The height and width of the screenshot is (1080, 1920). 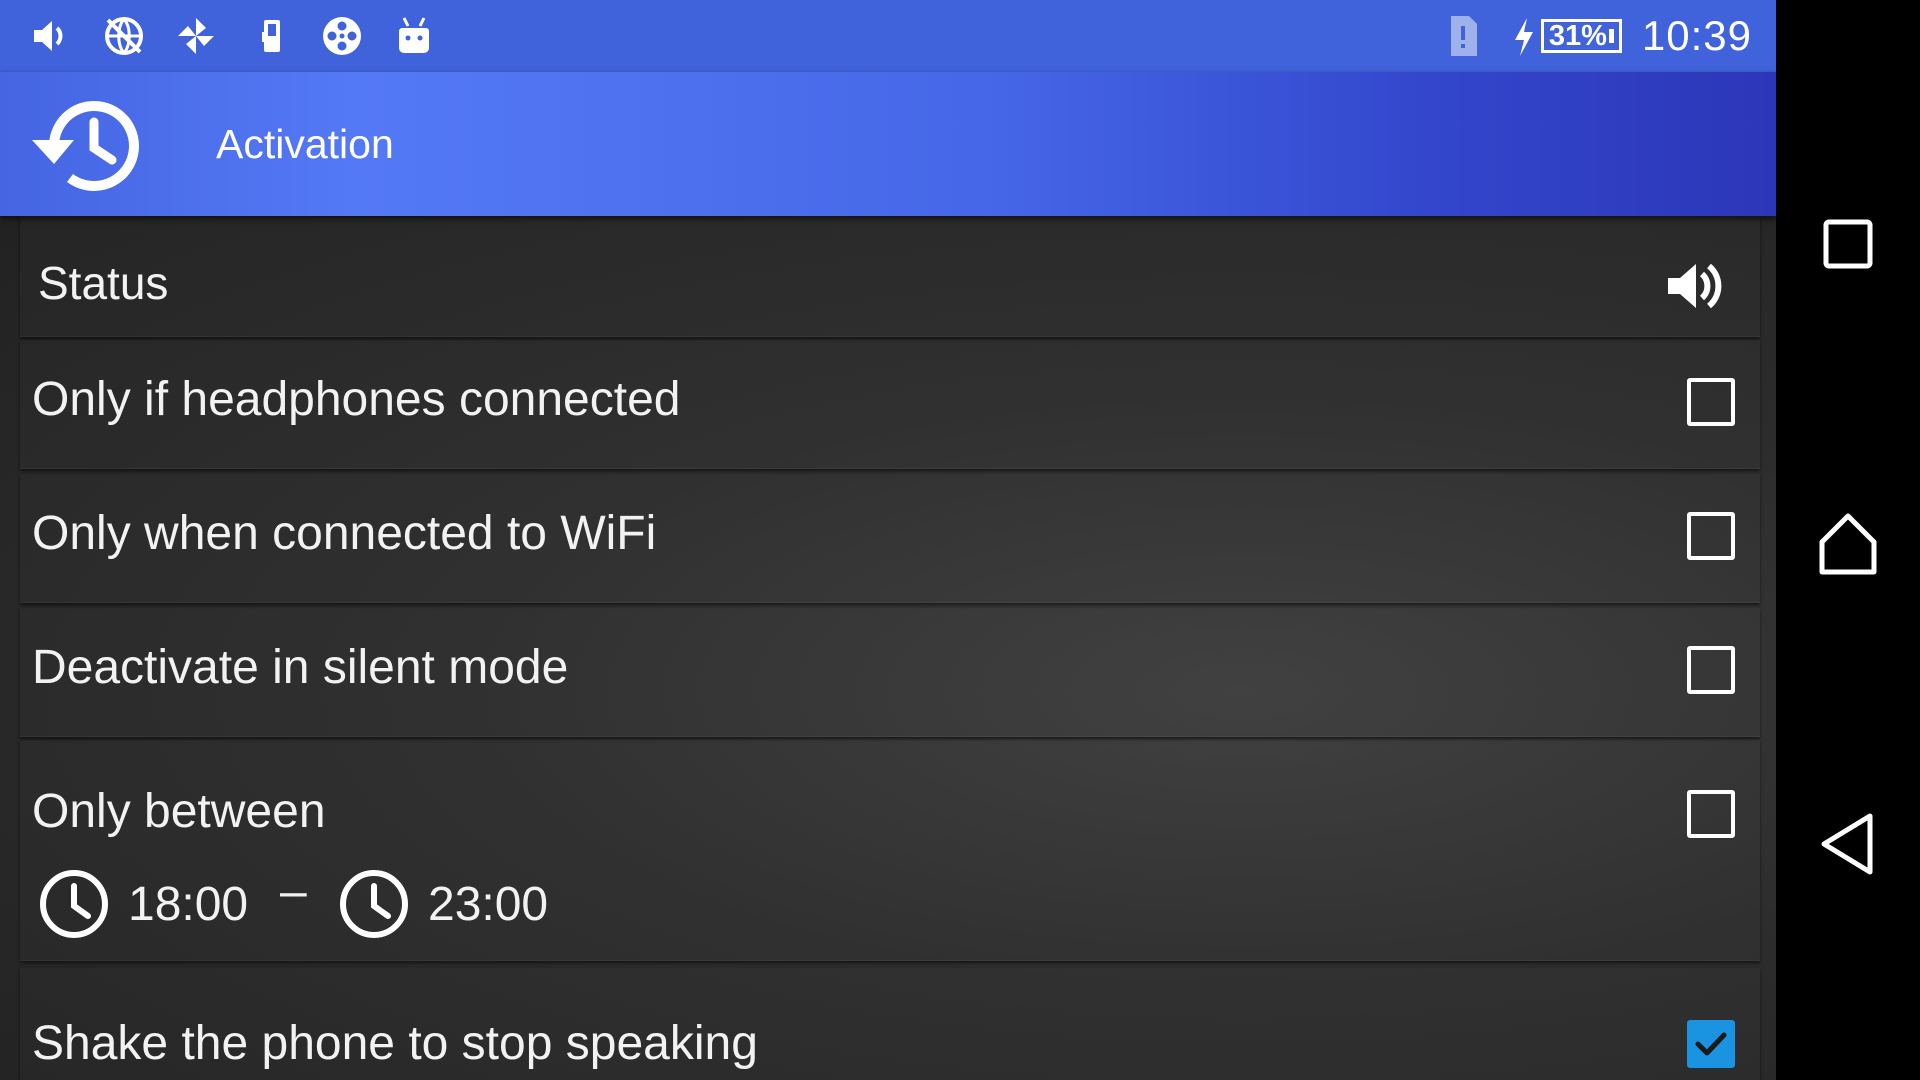 What do you see at coordinates (188, 904) in the screenshot?
I see `start-time: 18:00` at bounding box center [188, 904].